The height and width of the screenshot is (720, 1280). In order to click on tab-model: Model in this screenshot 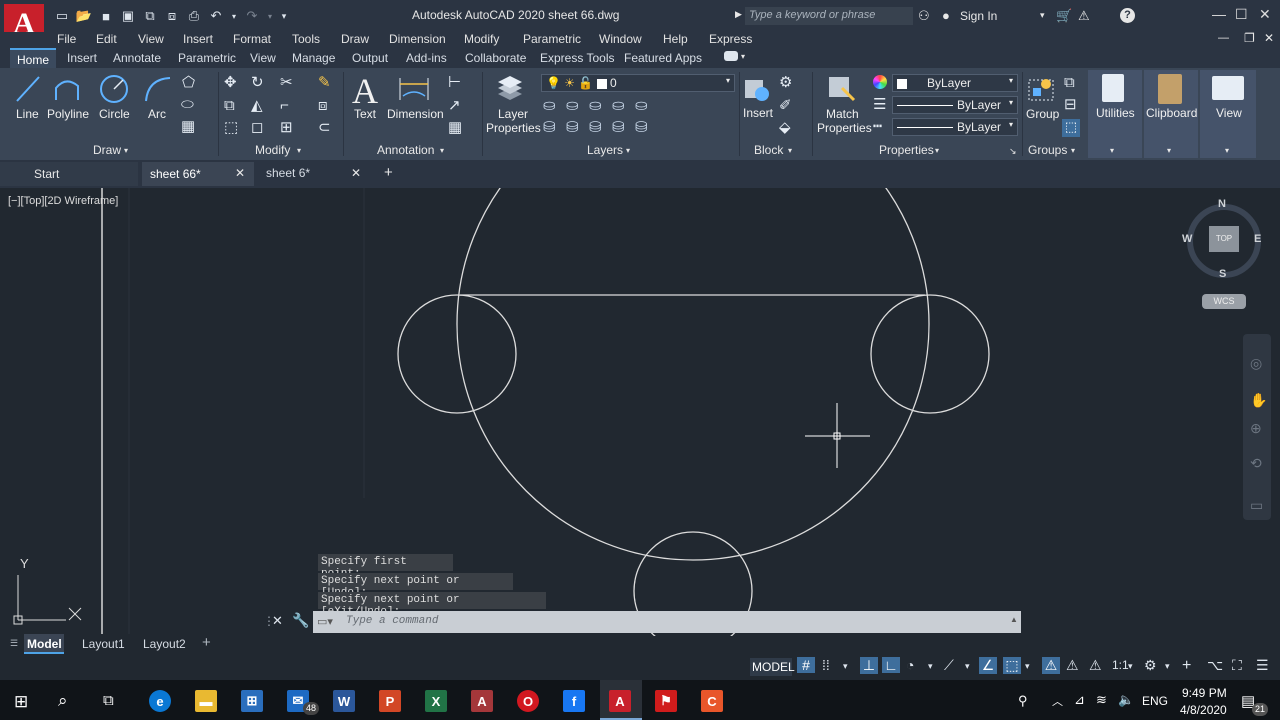, I will do `click(44, 644)`.